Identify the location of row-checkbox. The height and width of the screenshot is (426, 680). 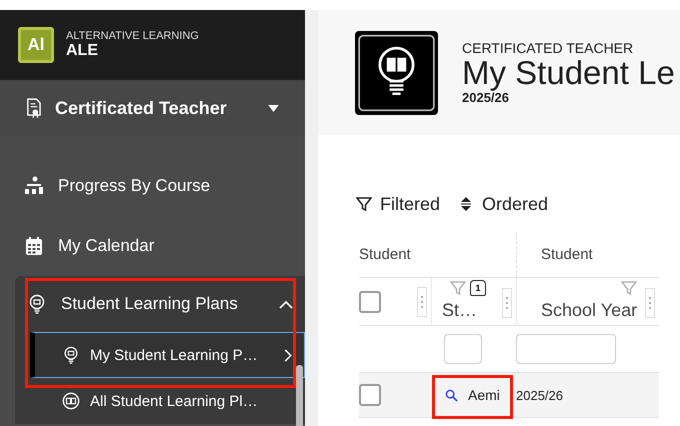
(370, 395).